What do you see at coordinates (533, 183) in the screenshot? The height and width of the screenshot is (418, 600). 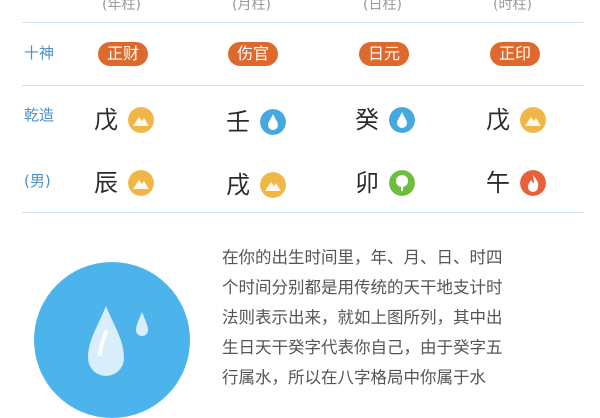 I see `fire-icon` at bounding box center [533, 183].